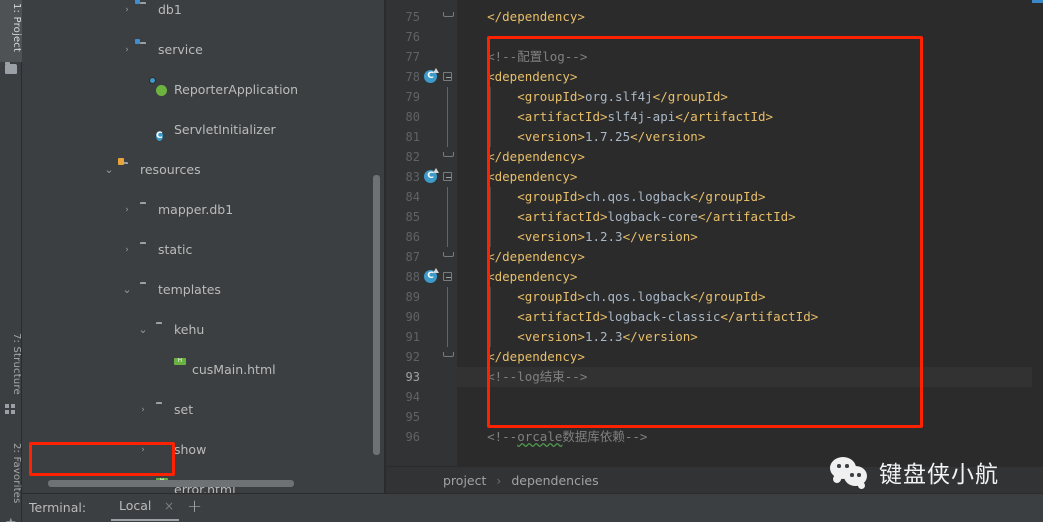  What do you see at coordinates (194, 506) in the screenshot?
I see `terminal-add-icon: +` at bounding box center [194, 506].